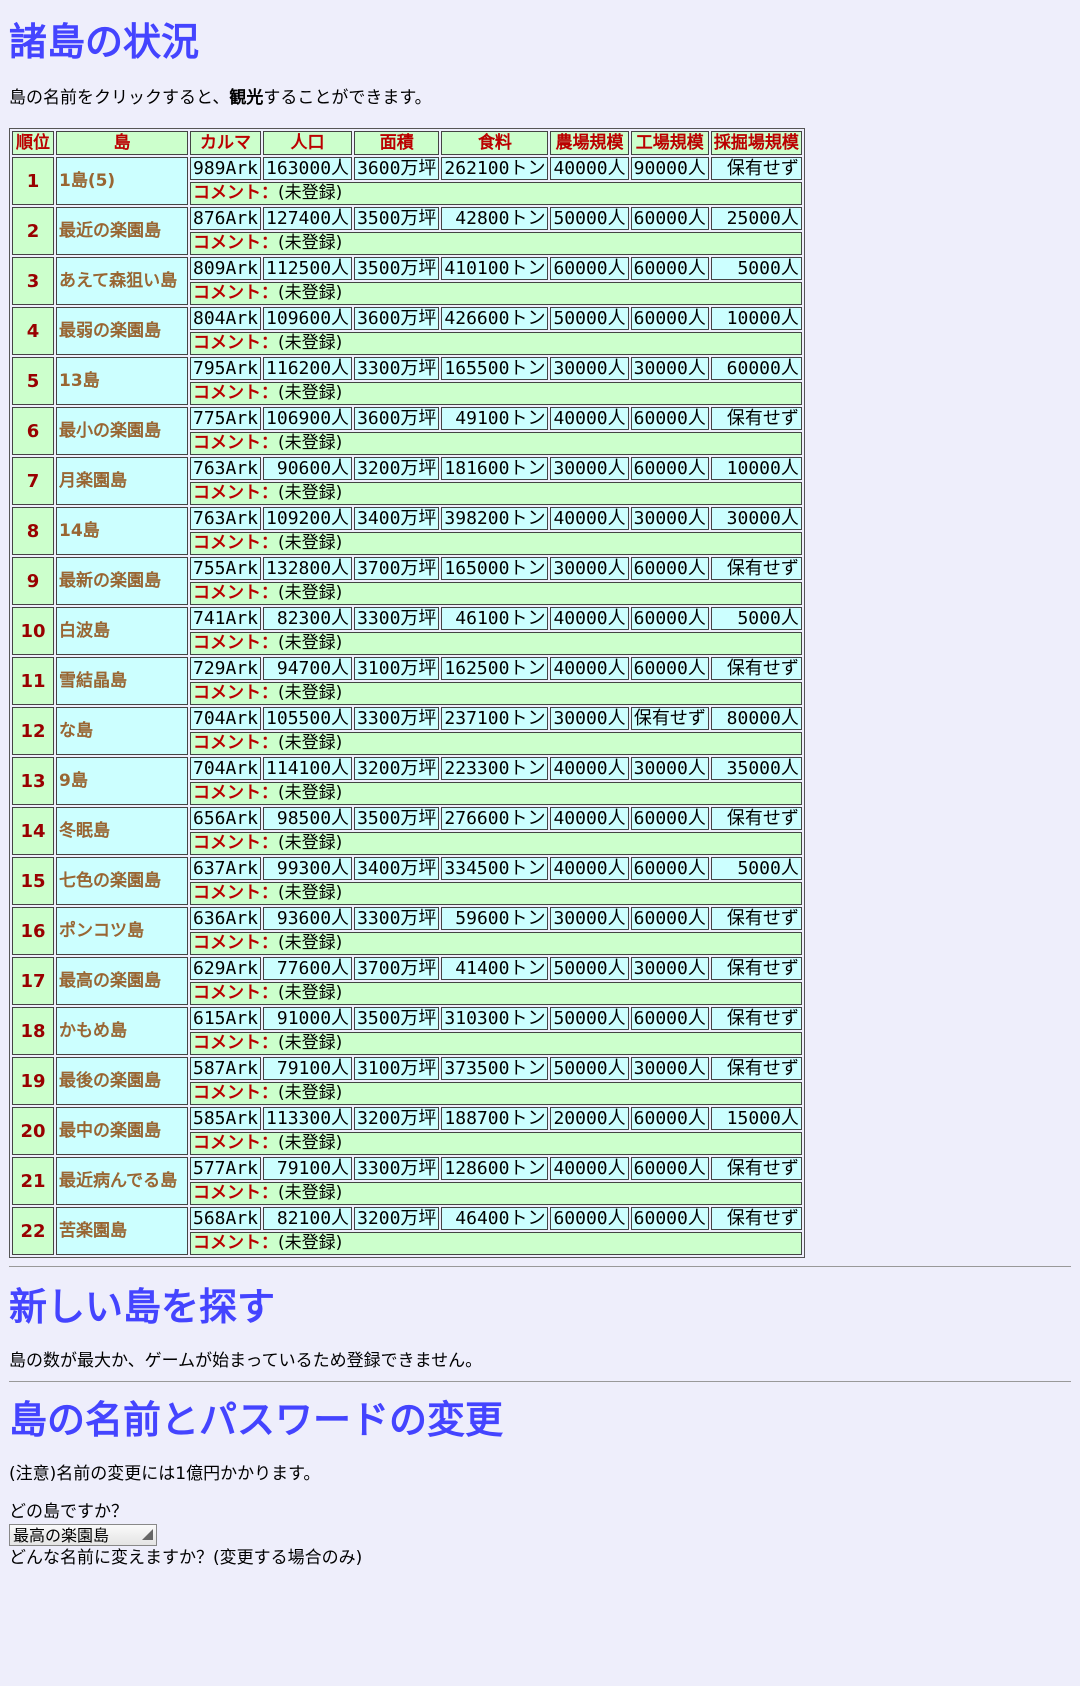 The height and width of the screenshot is (1686, 1080). Describe the element at coordinates (226, 618) in the screenshot. I see `karma-cell: 741Ark` at that location.